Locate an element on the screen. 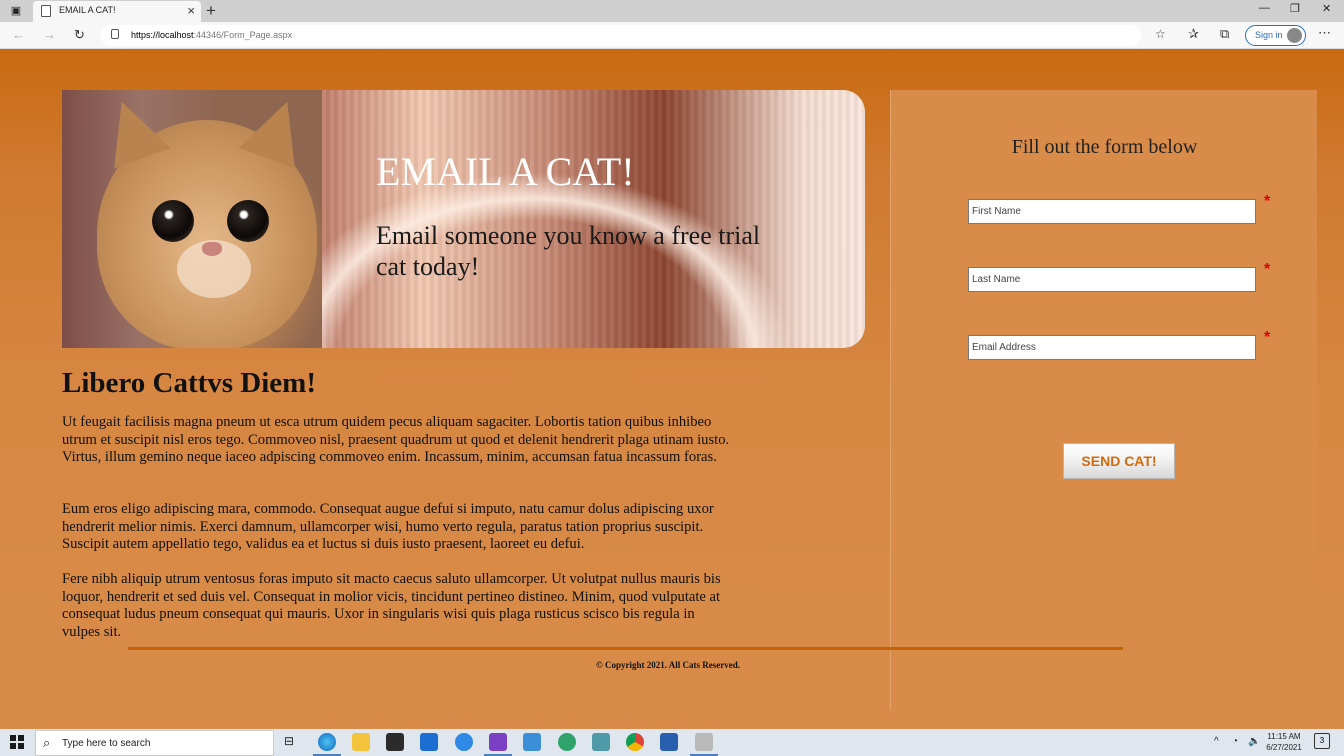 The width and height of the screenshot is (1344, 756). back-icon: ← is located at coordinates (18, 34).